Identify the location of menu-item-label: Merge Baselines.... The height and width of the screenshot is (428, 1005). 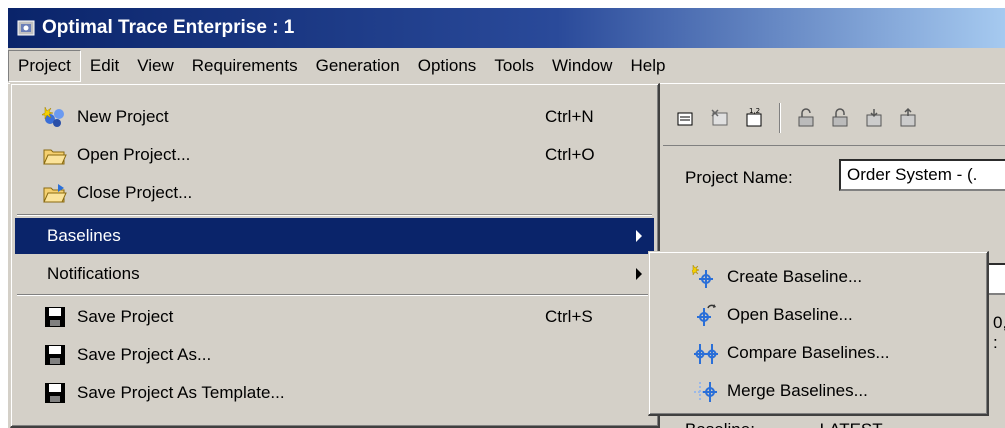
(797, 390).